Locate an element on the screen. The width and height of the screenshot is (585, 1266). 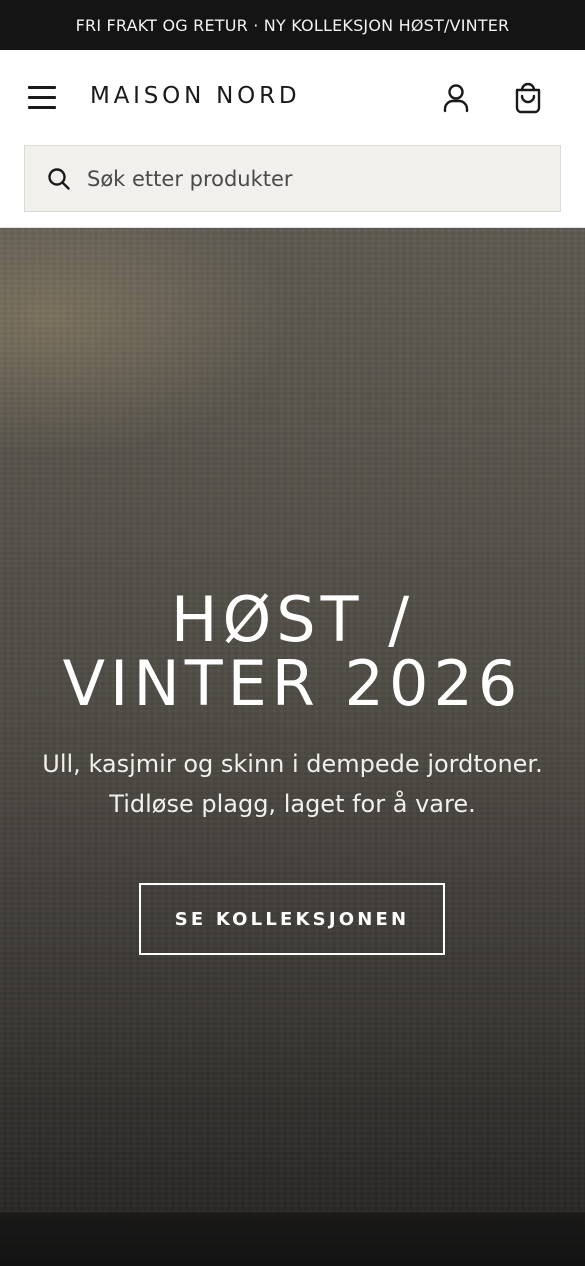
account-button is located at coordinates (456, 98).